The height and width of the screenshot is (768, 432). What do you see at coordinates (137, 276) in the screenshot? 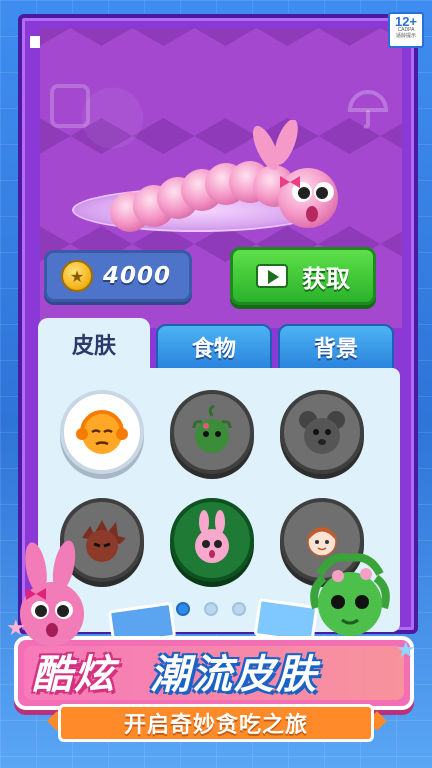
I see `coin-amount: 4000` at bounding box center [137, 276].